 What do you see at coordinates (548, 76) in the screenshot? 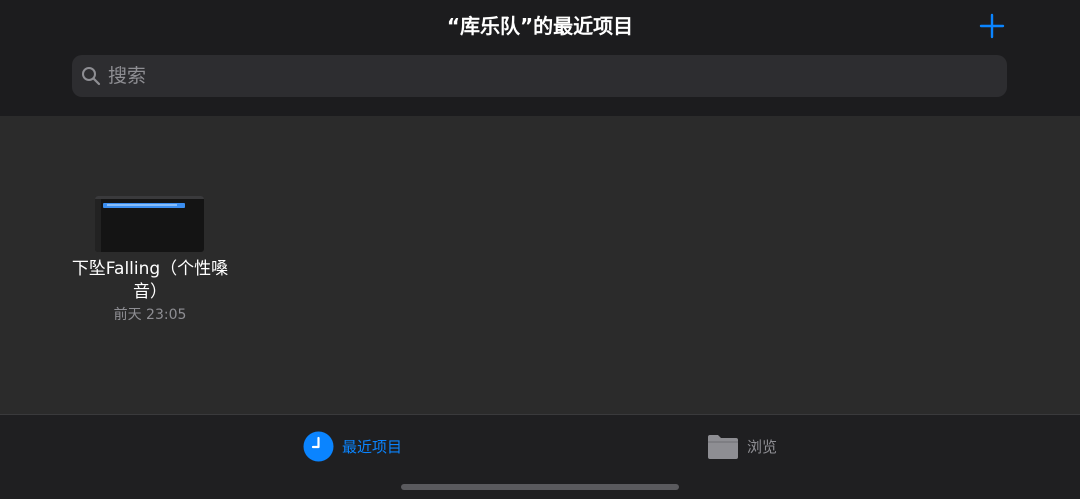
I see `search-input` at bounding box center [548, 76].